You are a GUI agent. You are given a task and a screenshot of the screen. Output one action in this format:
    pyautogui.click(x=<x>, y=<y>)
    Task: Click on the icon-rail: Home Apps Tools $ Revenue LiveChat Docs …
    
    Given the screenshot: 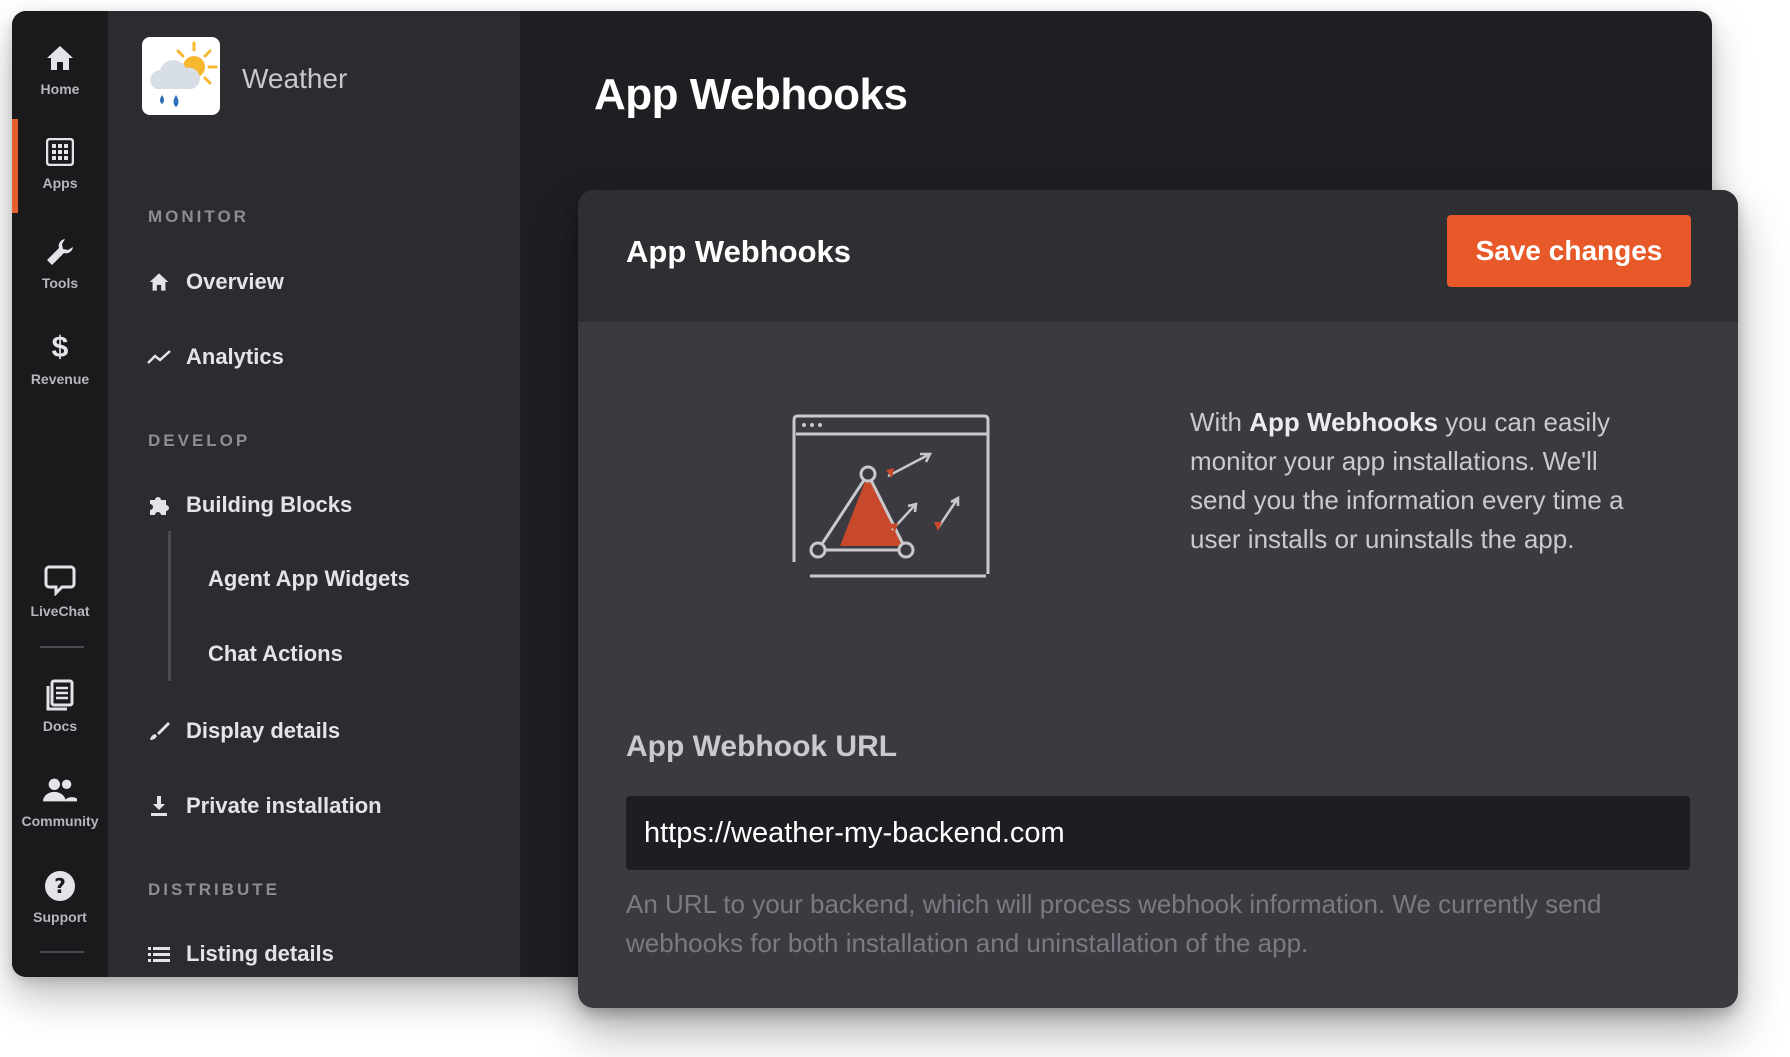 What is the action you would take?
    pyautogui.click(x=60, y=494)
    